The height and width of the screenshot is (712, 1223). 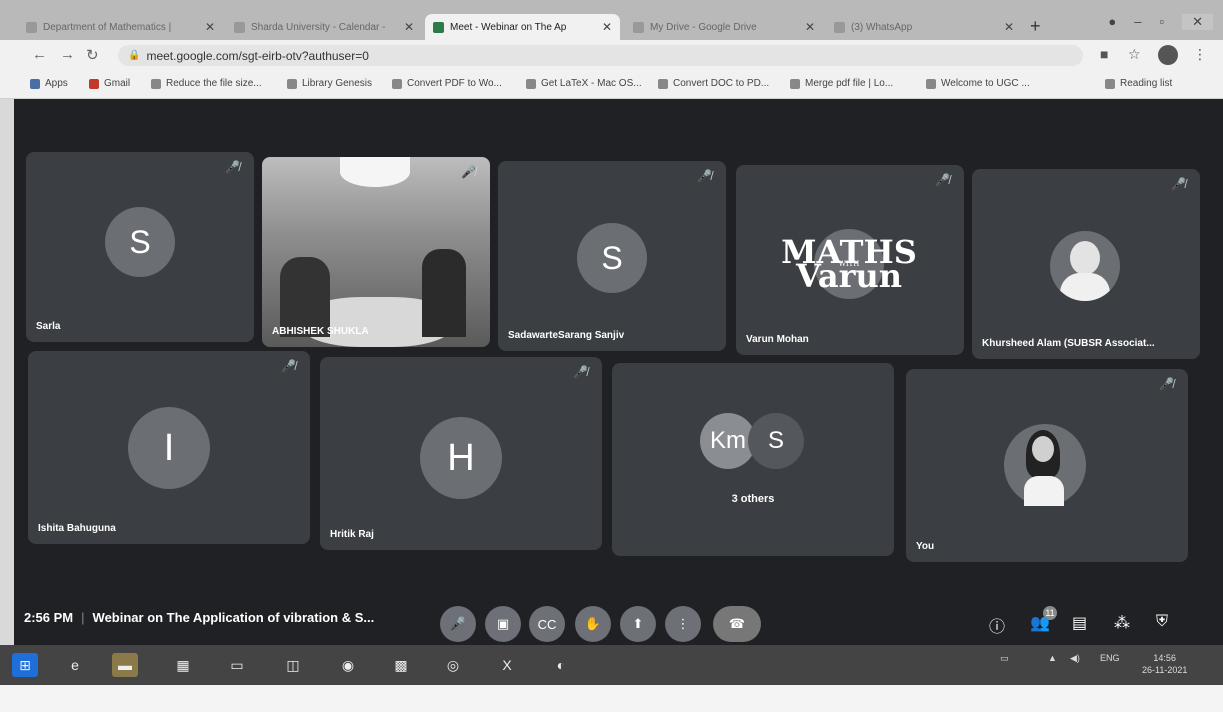 I want to click on star-icon: ☆, so click(x=1134, y=54).